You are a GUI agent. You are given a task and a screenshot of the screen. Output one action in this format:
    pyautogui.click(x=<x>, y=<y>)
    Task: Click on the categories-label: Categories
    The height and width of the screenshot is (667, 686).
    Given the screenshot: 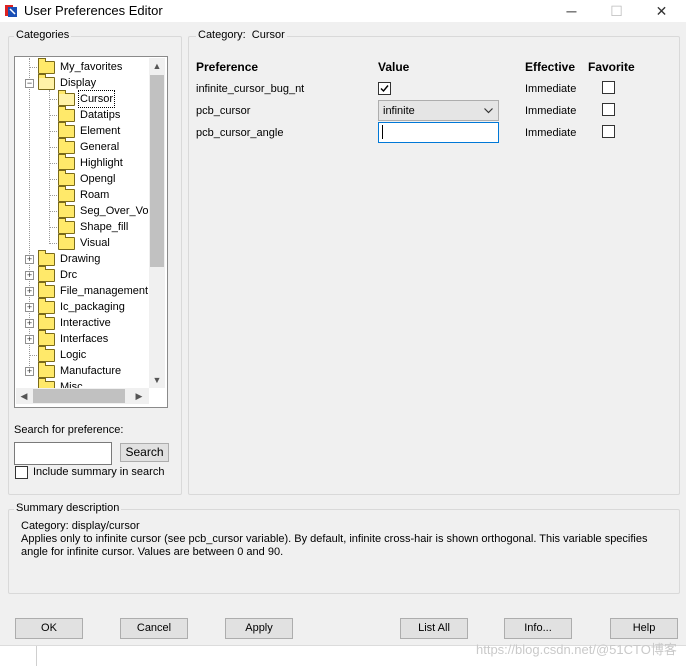 What is the action you would take?
    pyautogui.click(x=43, y=35)
    